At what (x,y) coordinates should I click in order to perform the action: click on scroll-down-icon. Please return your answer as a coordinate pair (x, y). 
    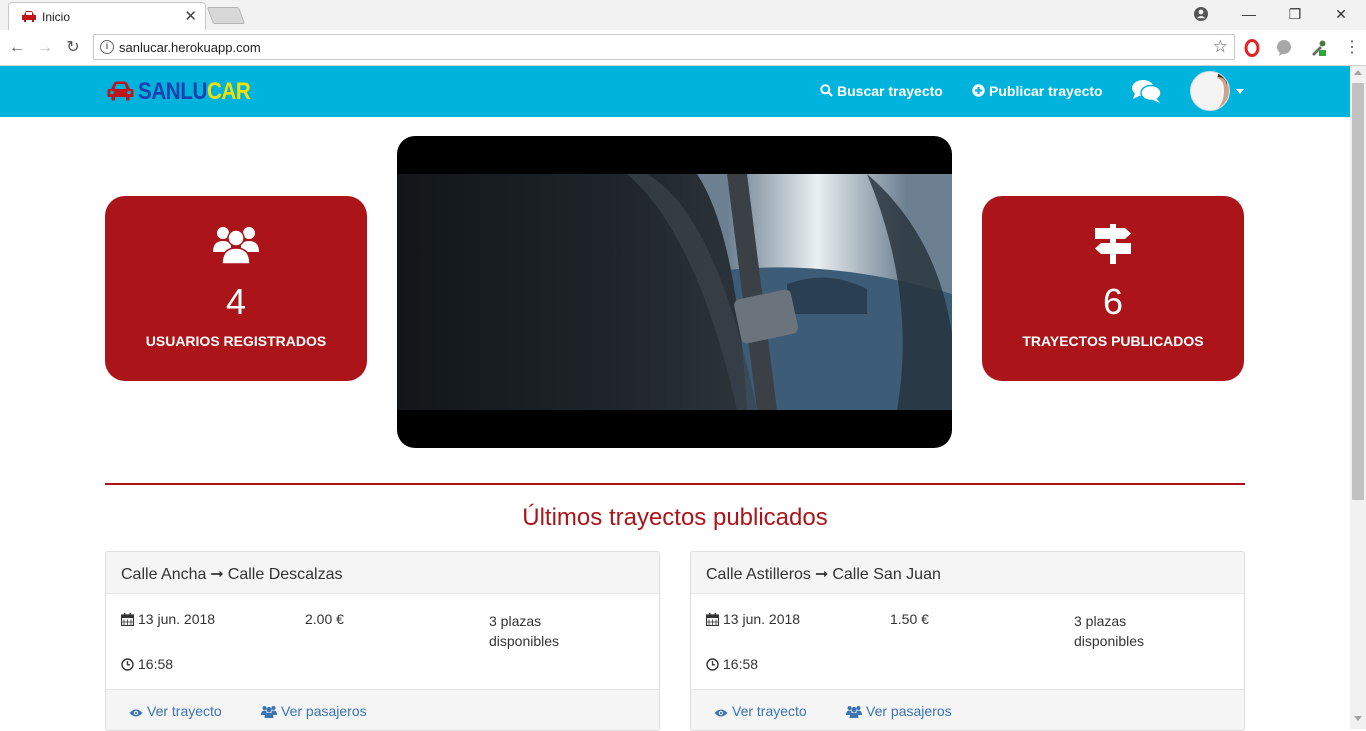
    Looking at the image, I should click on (1358, 718).